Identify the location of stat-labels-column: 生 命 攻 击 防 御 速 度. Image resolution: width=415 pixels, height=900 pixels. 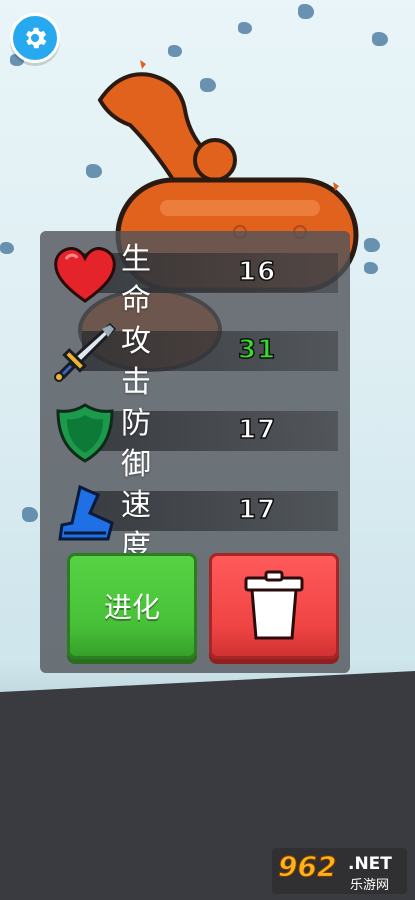
(136, 403).